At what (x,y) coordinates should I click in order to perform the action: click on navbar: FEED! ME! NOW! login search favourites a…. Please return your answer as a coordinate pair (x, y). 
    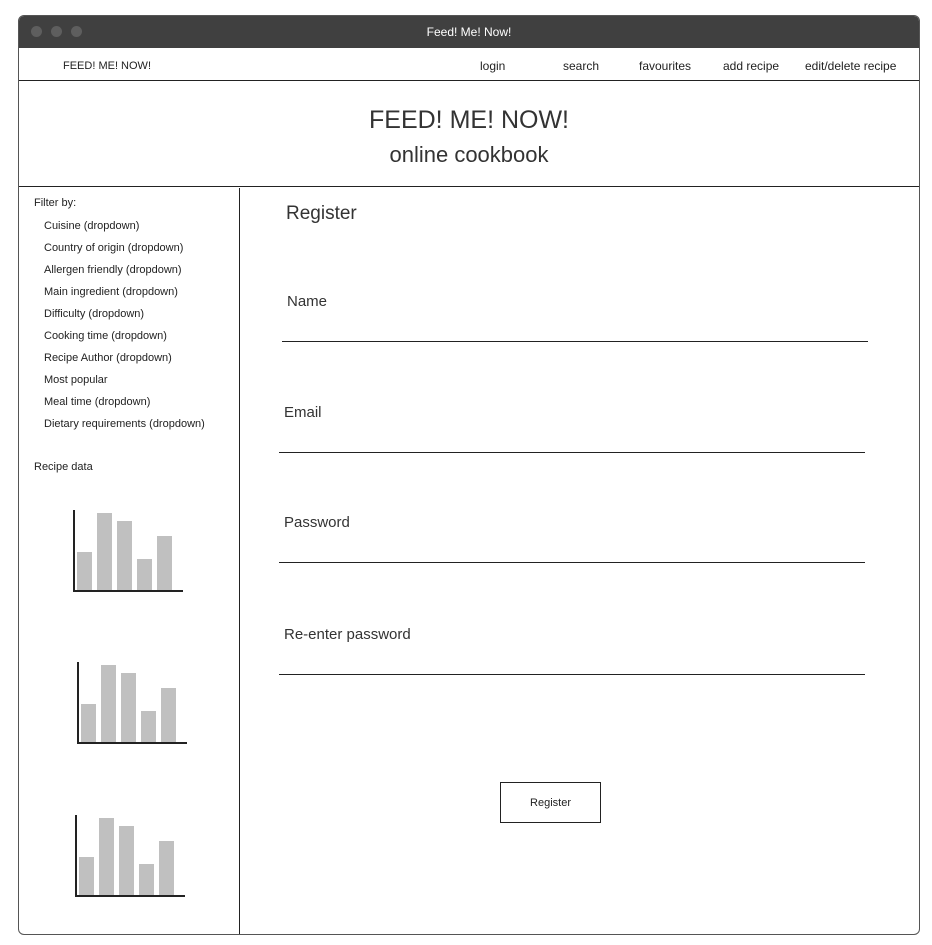
    Looking at the image, I should click on (469, 64).